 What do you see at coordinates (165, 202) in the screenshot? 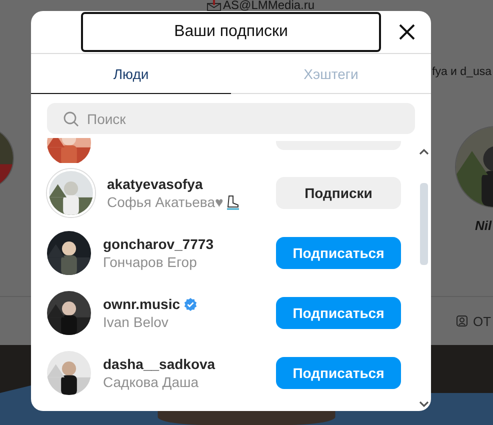
I see `full-name: Софья Акатьева♥` at bounding box center [165, 202].